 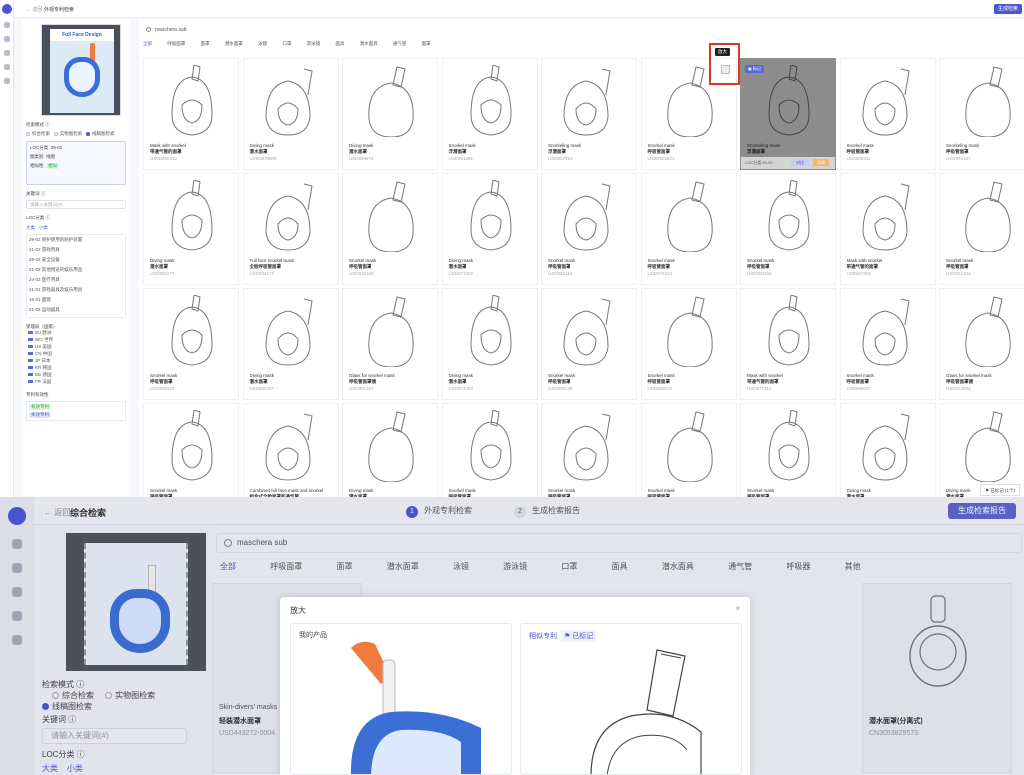 I want to click on result-card: Snorkel mask 呼吸管面罩 USD921304, so click(x=981, y=229).